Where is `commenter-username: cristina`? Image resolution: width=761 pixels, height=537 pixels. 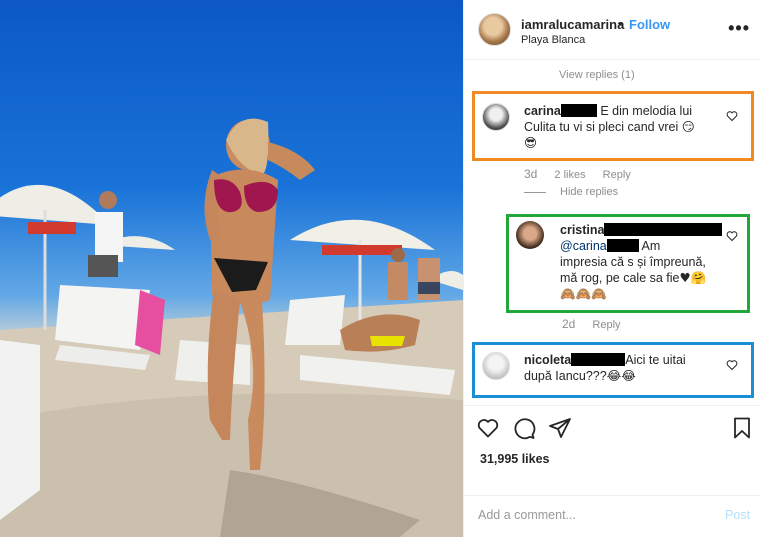 commenter-username: cristina is located at coordinates (582, 230).